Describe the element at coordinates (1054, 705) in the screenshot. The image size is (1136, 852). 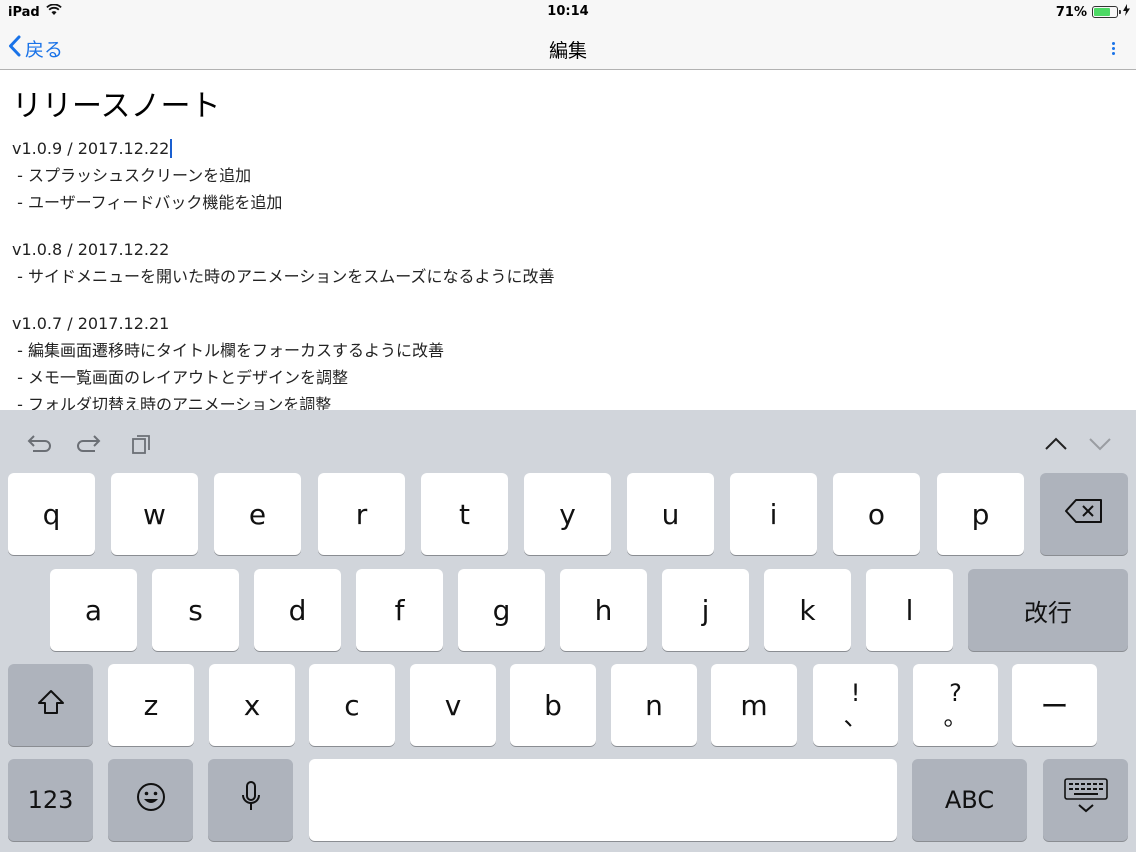
I see `long-dash-key: ー` at that location.